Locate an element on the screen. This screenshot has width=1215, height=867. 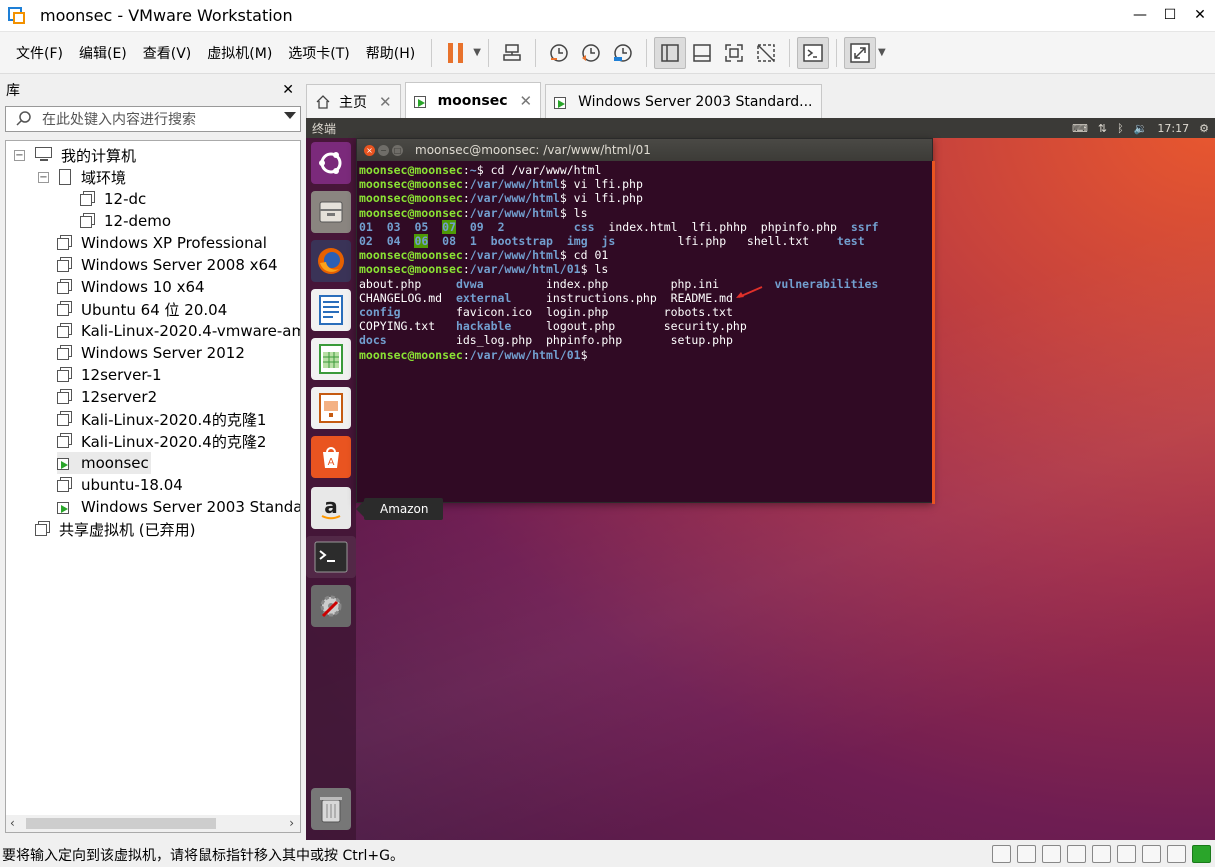
tree-item-shared-vms: 共享虚拟机 (已弃用) is located at coordinates (115, 529).